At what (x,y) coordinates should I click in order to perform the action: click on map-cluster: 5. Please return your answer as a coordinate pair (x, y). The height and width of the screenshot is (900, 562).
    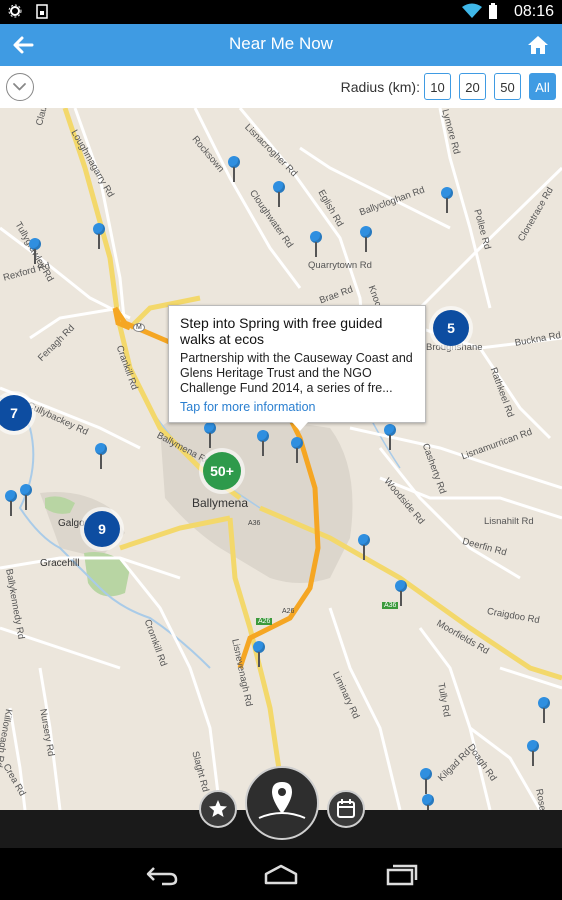
    Looking at the image, I should click on (451, 328).